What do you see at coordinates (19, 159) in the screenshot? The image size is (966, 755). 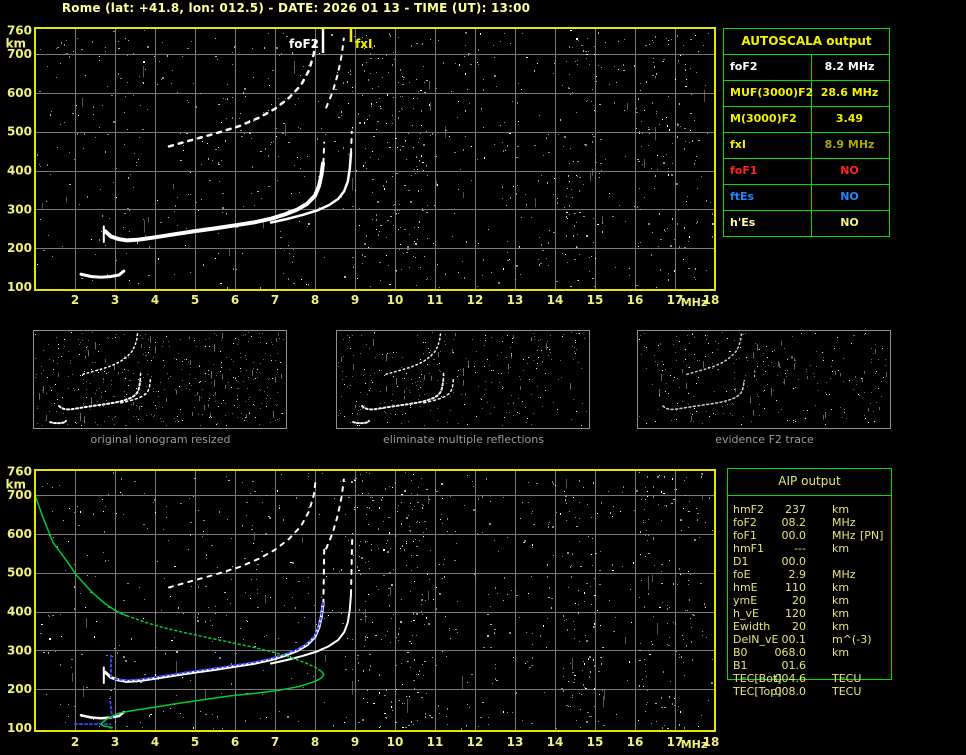 I see `y-axis-labels: 760km700600500400300200100` at bounding box center [19, 159].